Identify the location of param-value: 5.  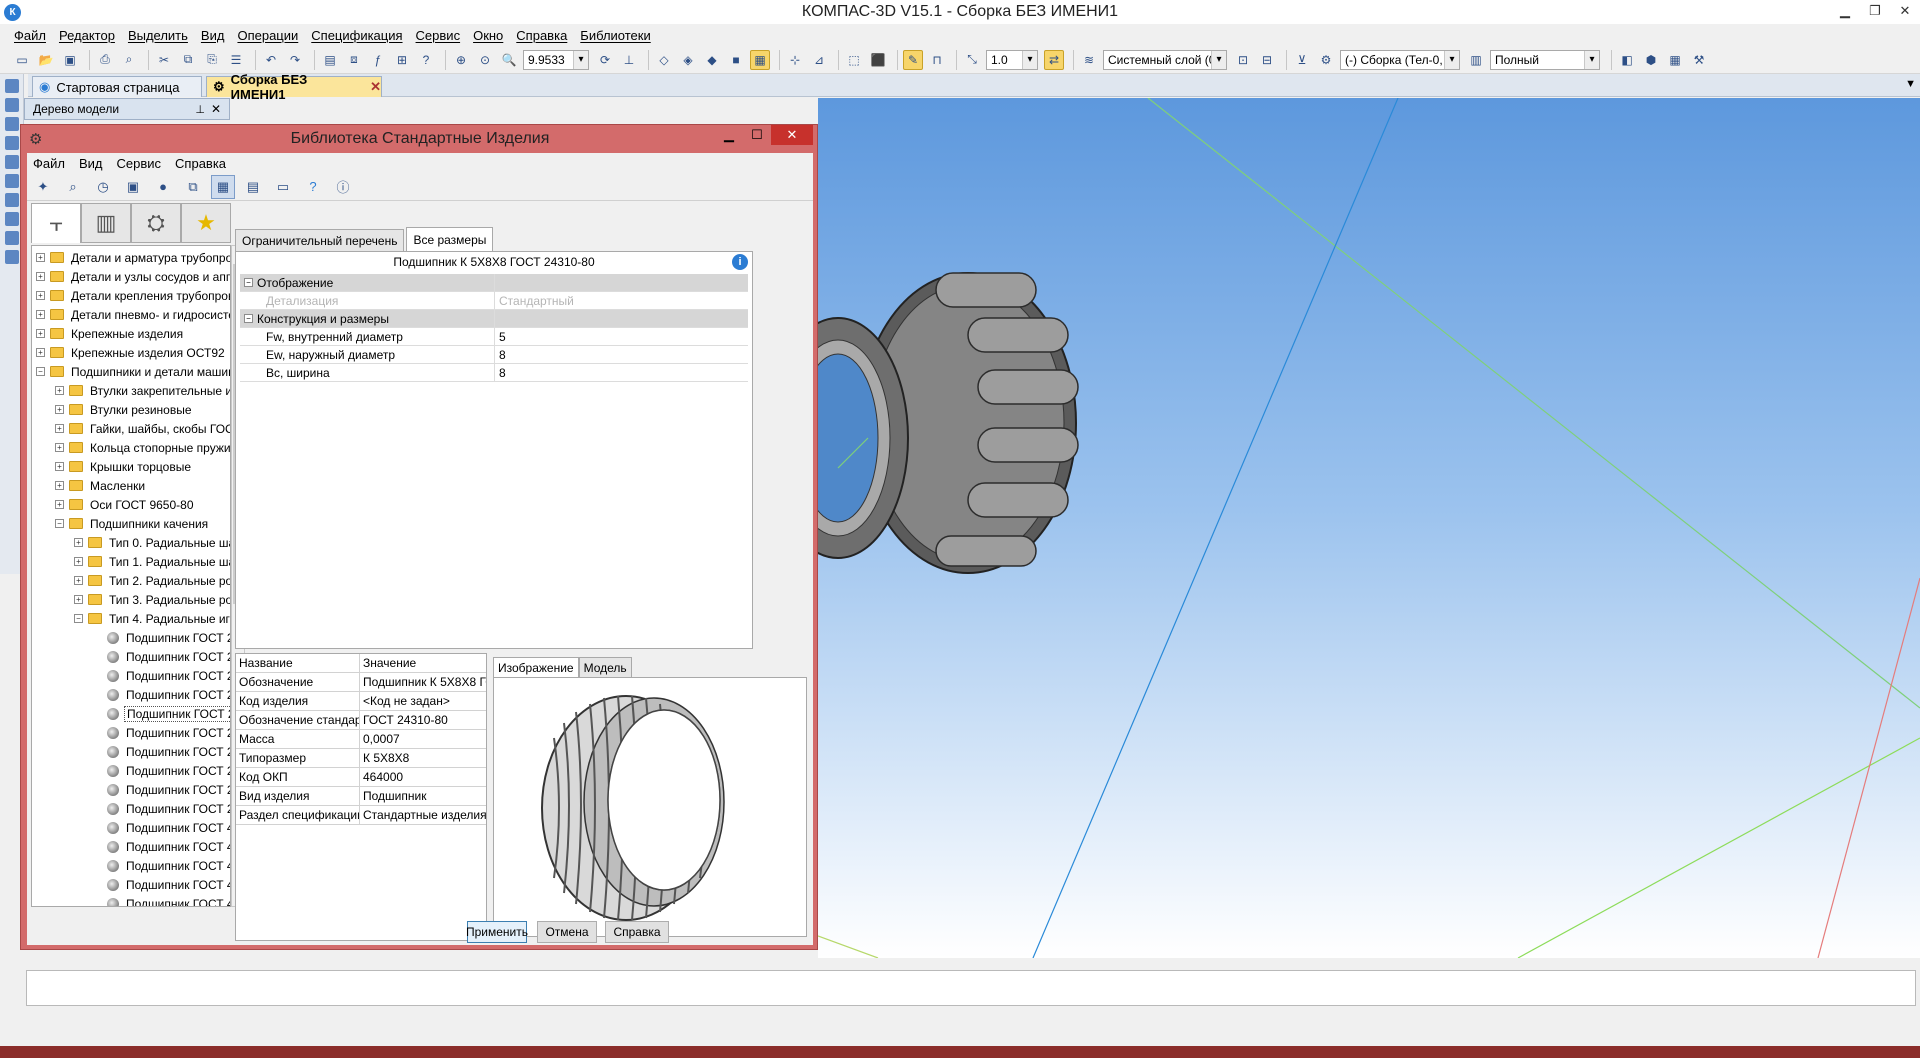
(621, 336).